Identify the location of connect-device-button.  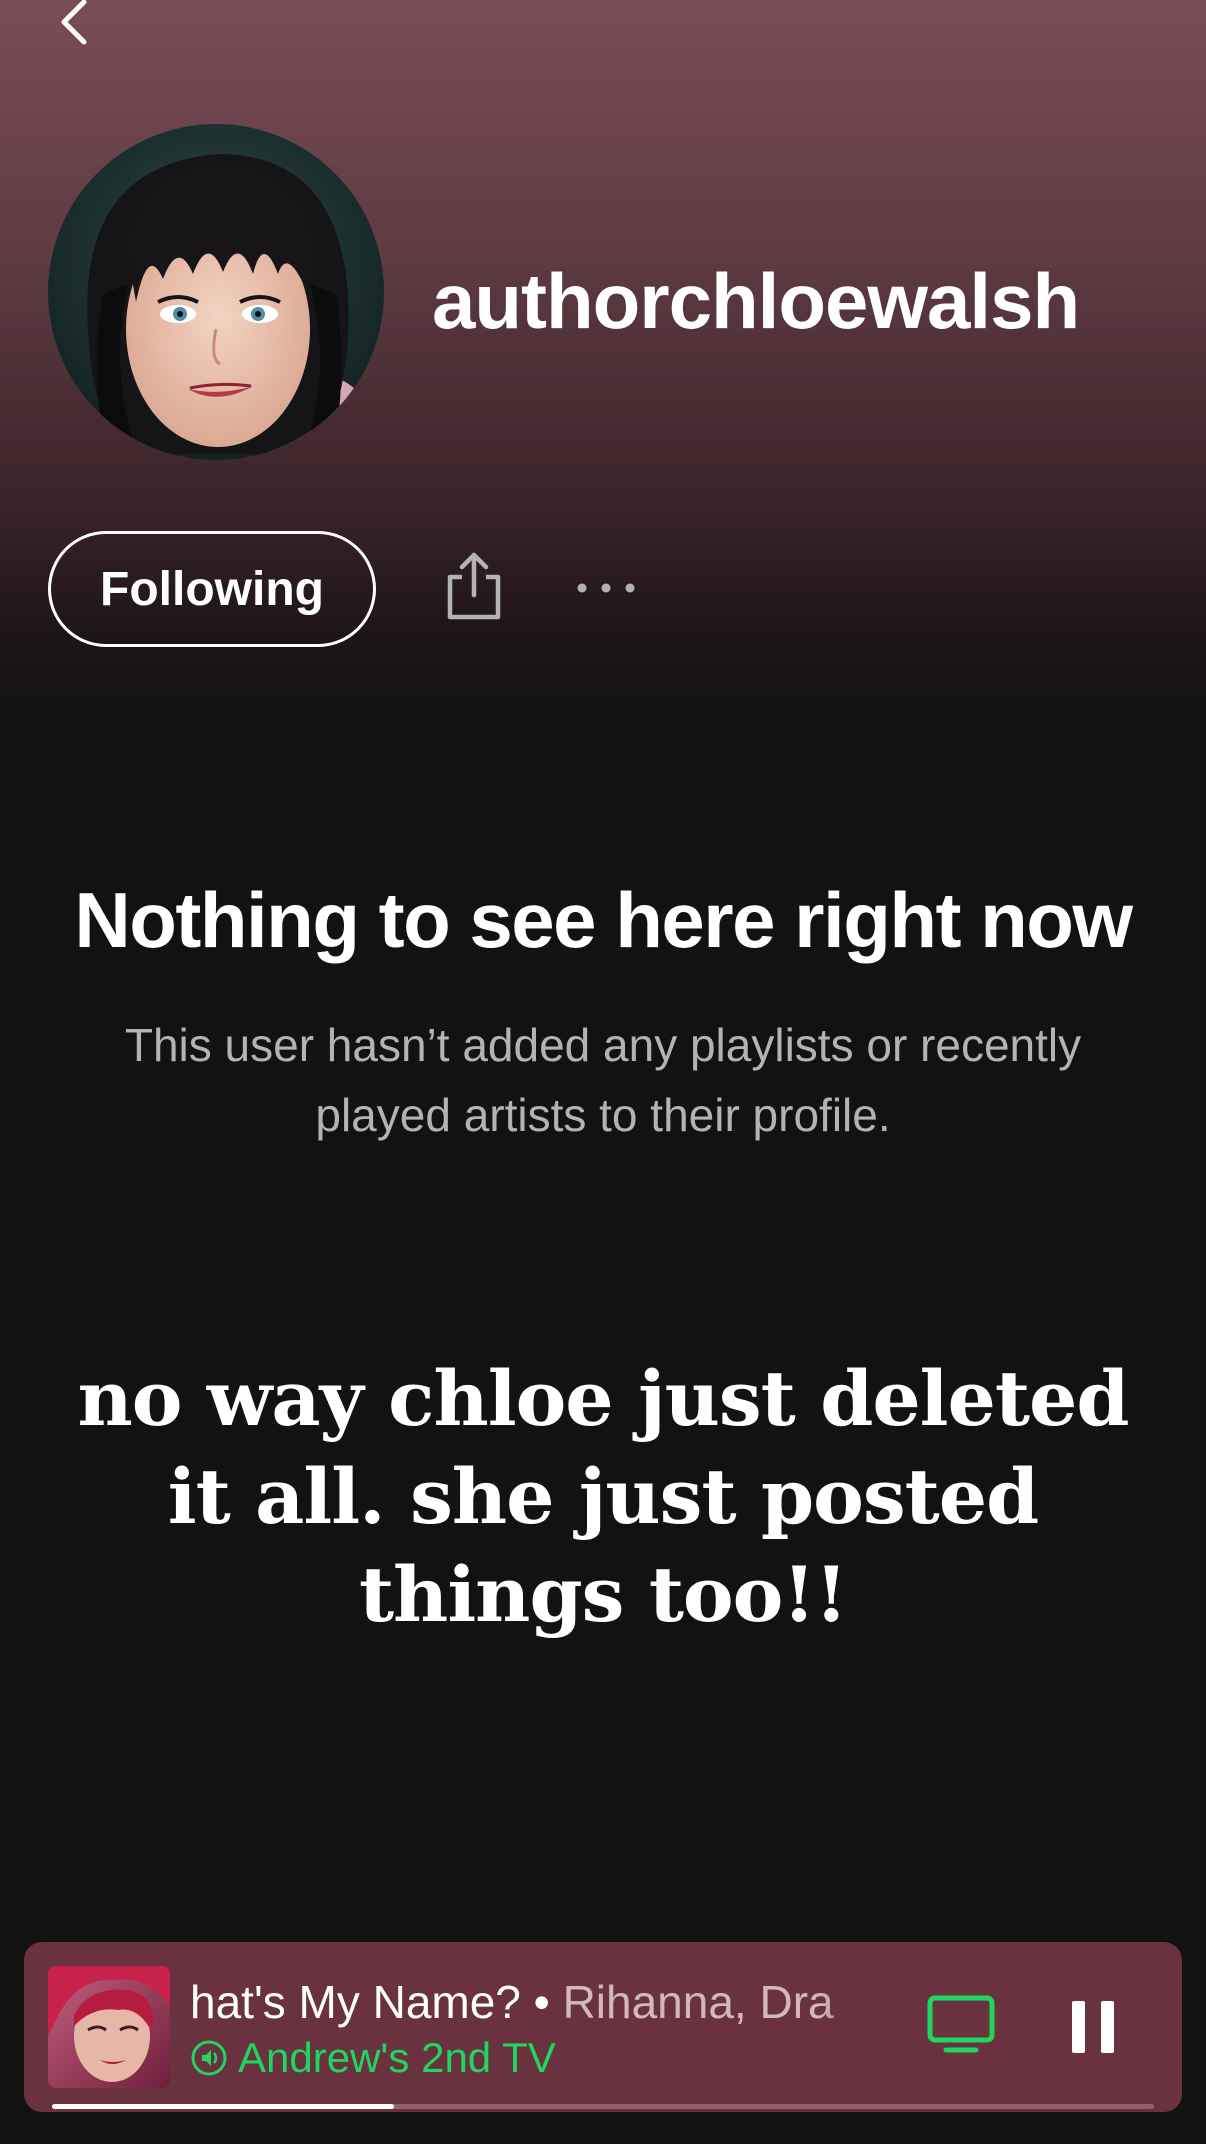
(961, 2025).